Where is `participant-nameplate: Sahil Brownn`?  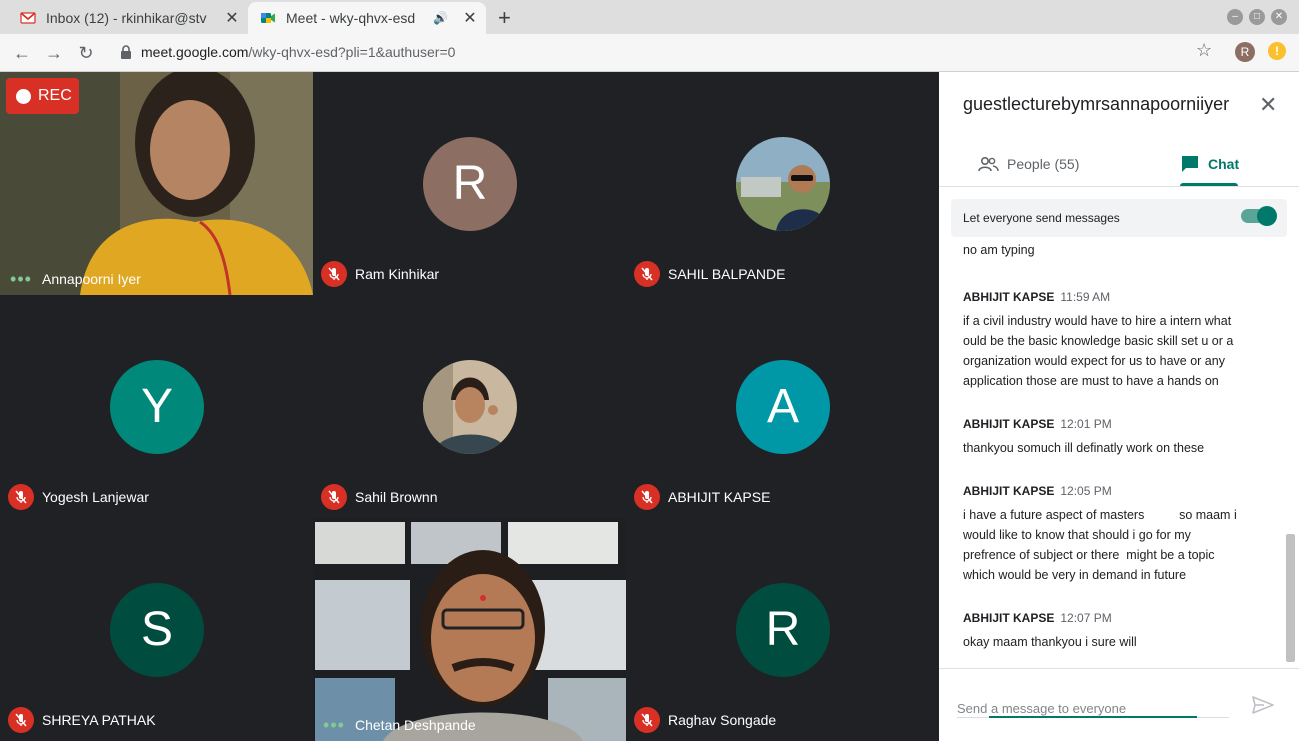
participant-nameplate: Sahil Brownn is located at coordinates (379, 497).